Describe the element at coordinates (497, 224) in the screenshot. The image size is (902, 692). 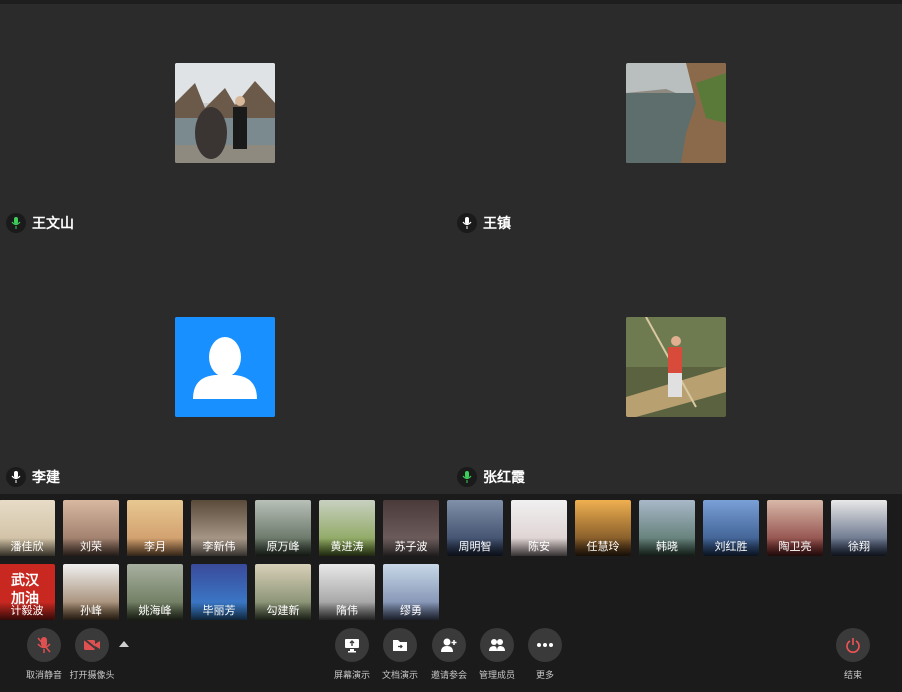
I see `participant-name: 王镇` at that location.